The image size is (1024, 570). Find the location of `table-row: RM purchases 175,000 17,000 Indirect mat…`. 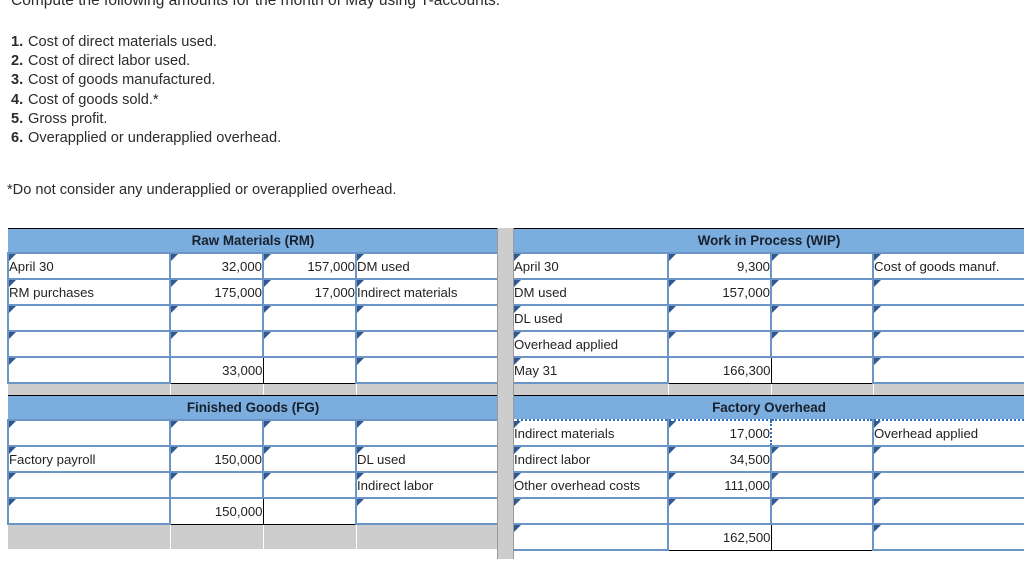

table-row: RM purchases 175,000 17,000 Indirect mat… is located at coordinates (253, 292).